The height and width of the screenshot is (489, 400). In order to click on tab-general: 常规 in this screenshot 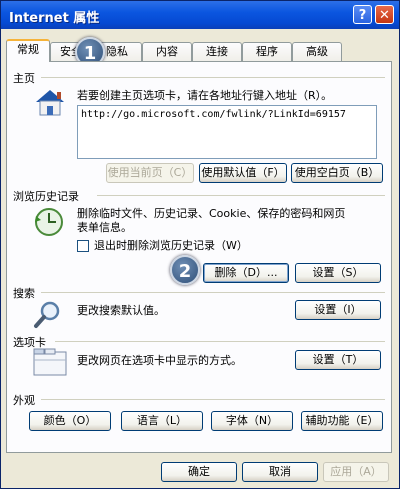, I will do `click(28, 50)`.